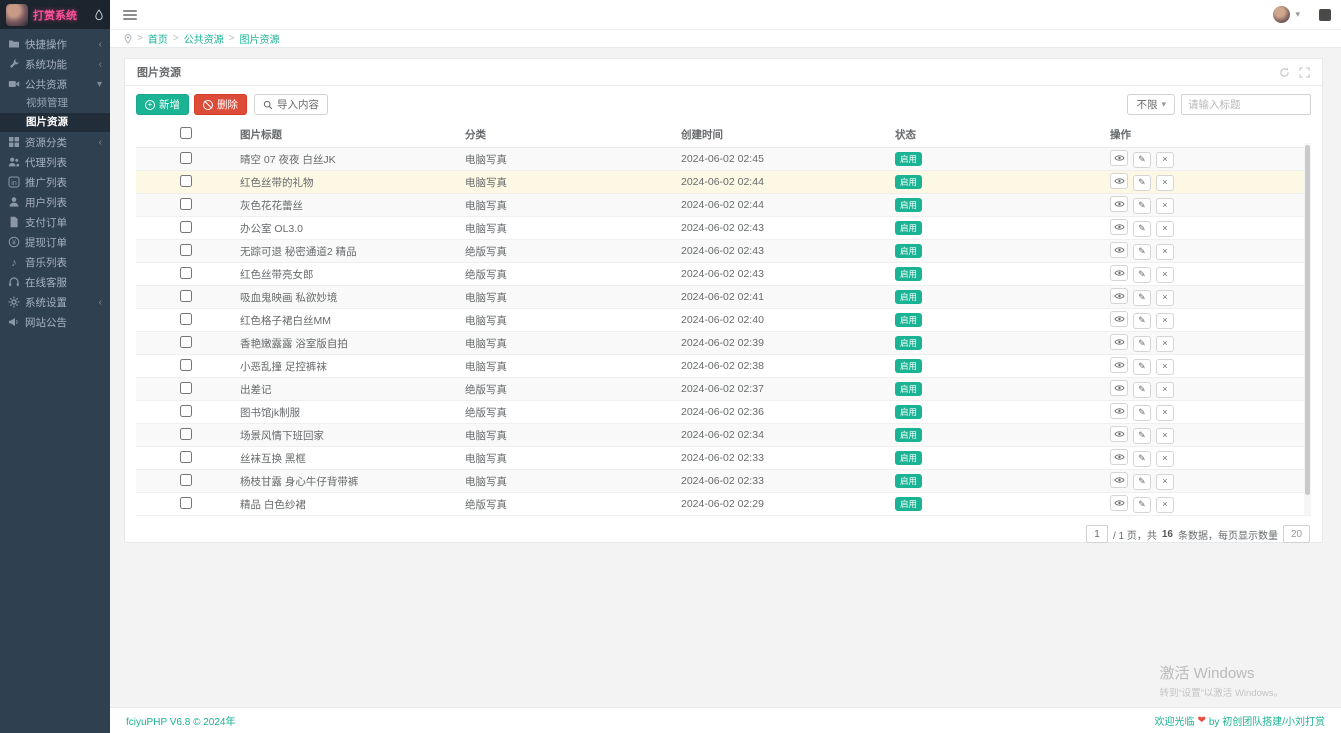 The height and width of the screenshot is (733, 1341). I want to click on sidebar-item-12: 网站公告, so click(55, 322).